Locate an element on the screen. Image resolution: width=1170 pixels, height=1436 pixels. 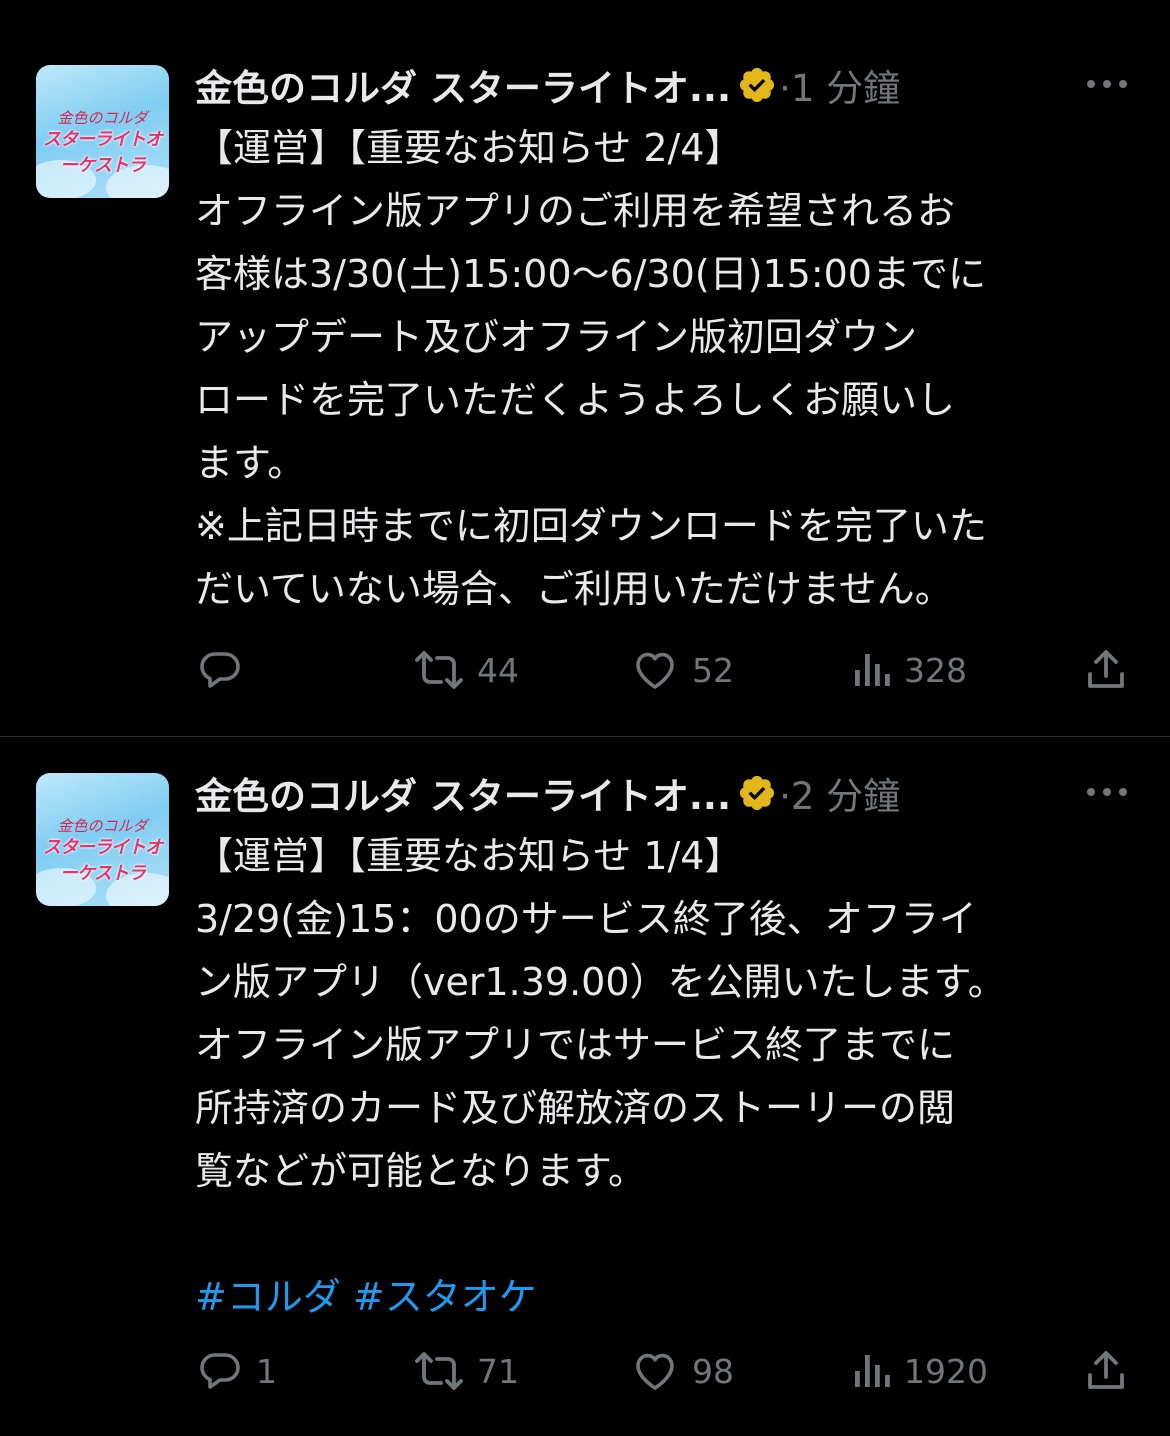
tweet-header: 金色のコルダ スターライトオ... ·1 分鐘 is located at coordinates (547, 85).